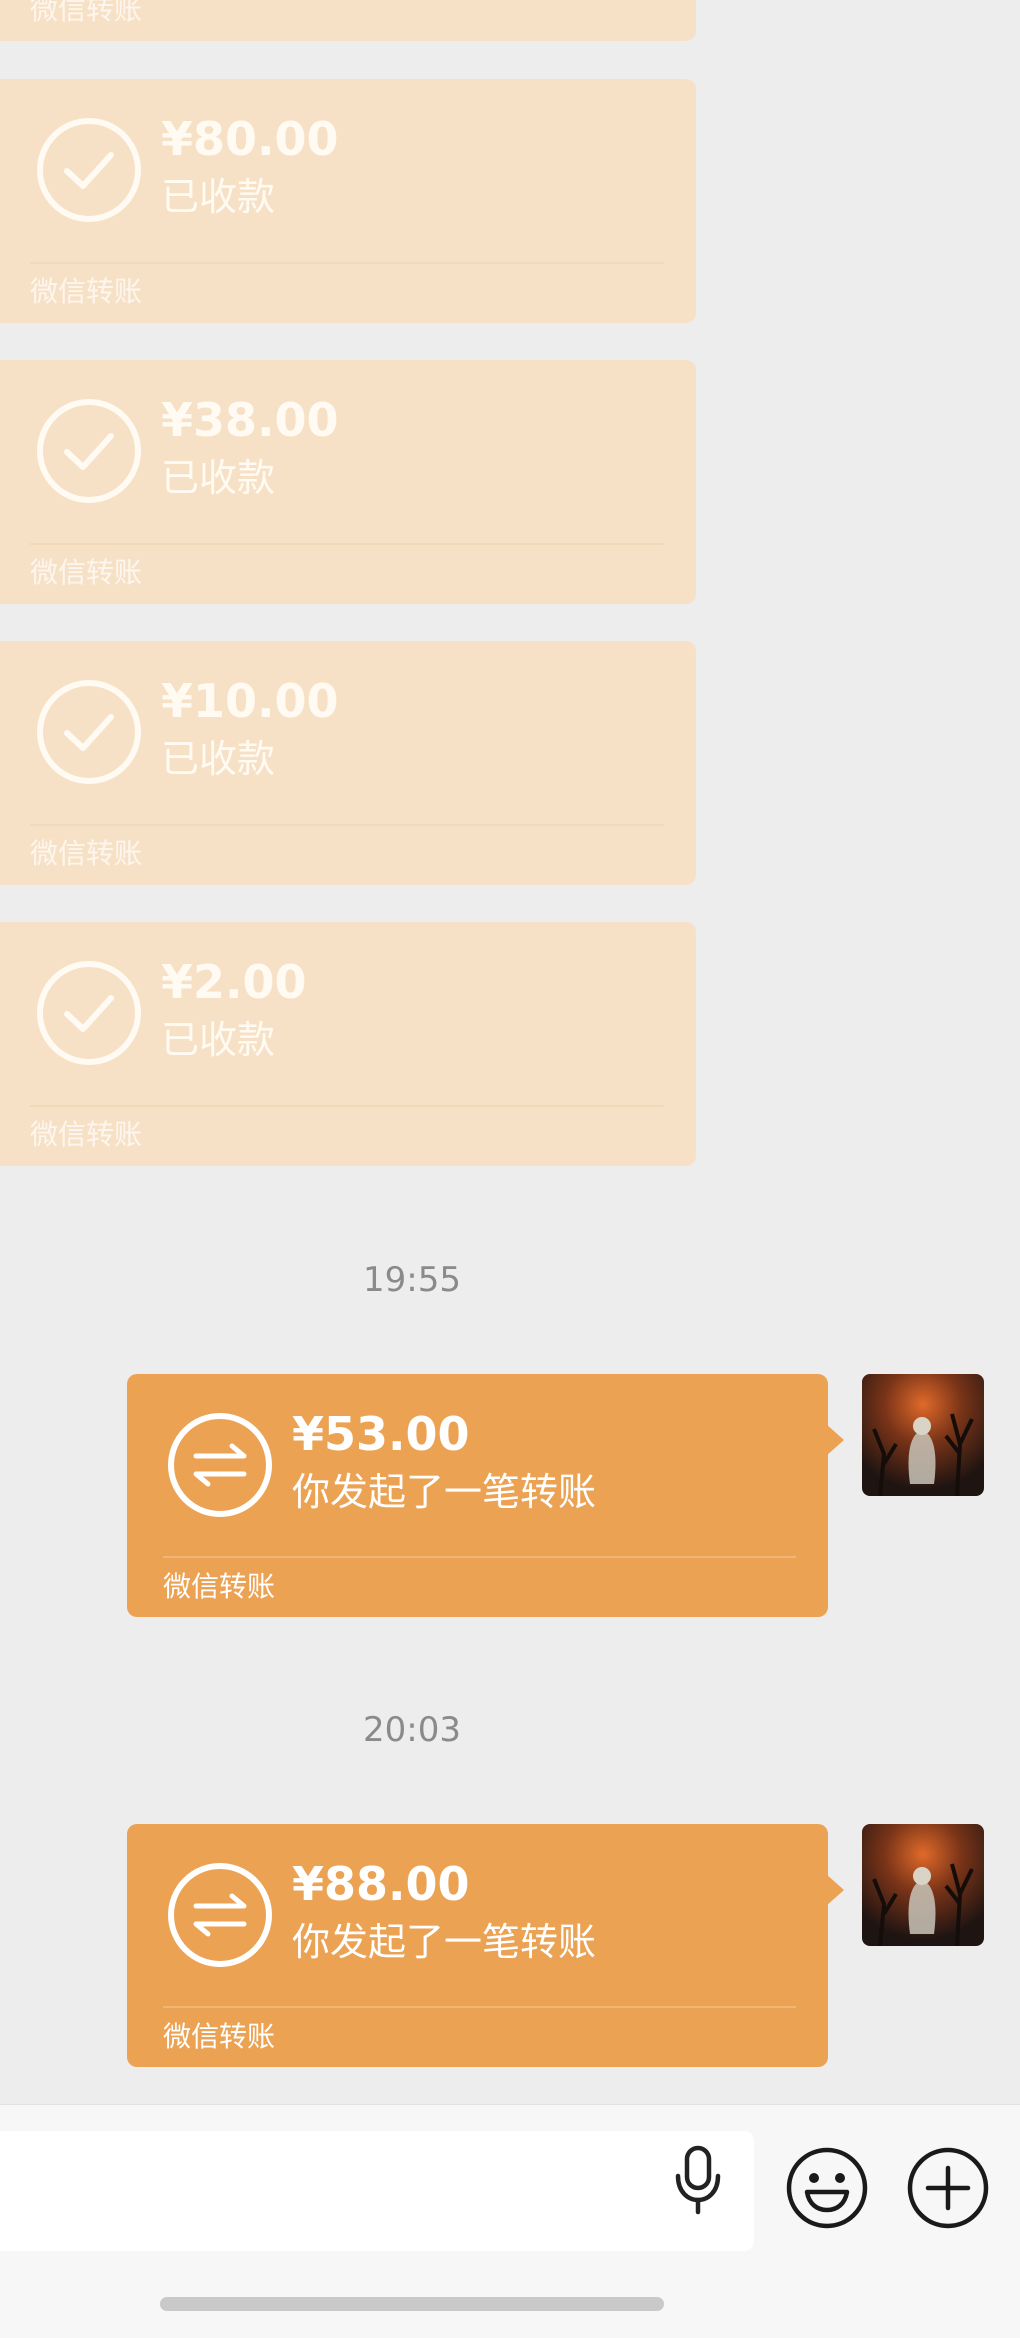 Image resolution: width=1020 pixels, height=2338 pixels. Describe the element at coordinates (412, 2304) in the screenshot. I see `home-indicator` at that location.